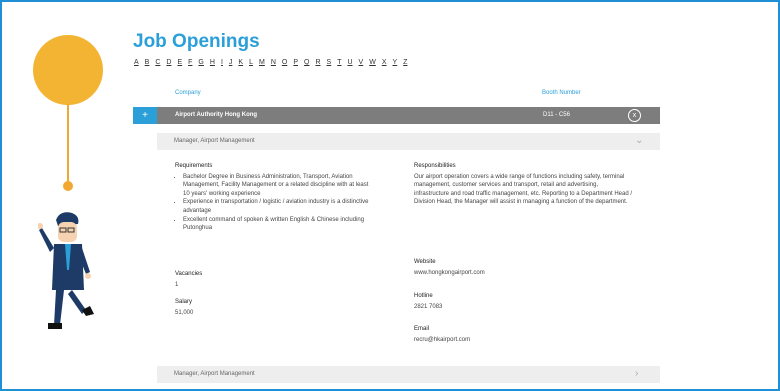 The width and height of the screenshot is (780, 391). What do you see at coordinates (136, 62) in the screenshot?
I see `letter-link-a: A` at bounding box center [136, 62].